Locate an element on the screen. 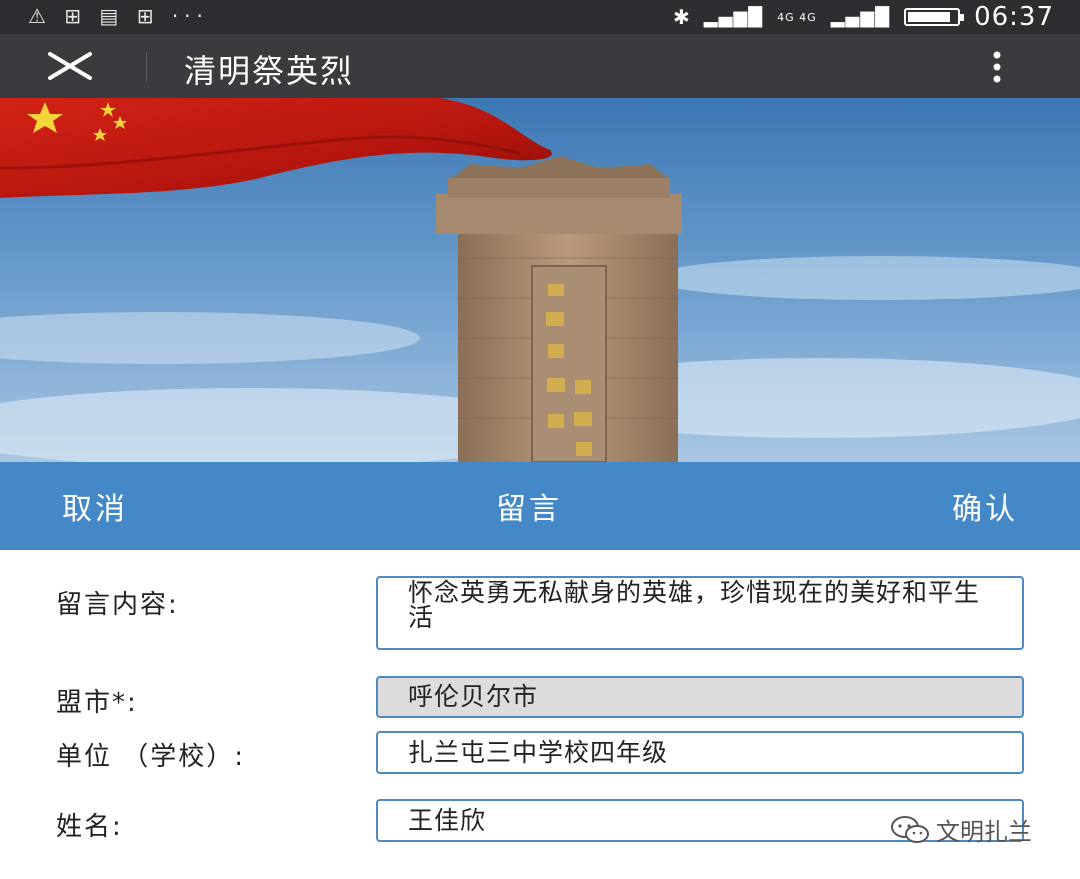 The image size is (1080, 879). watermark: 文明扎兰 is located at coordinates (961, 829).